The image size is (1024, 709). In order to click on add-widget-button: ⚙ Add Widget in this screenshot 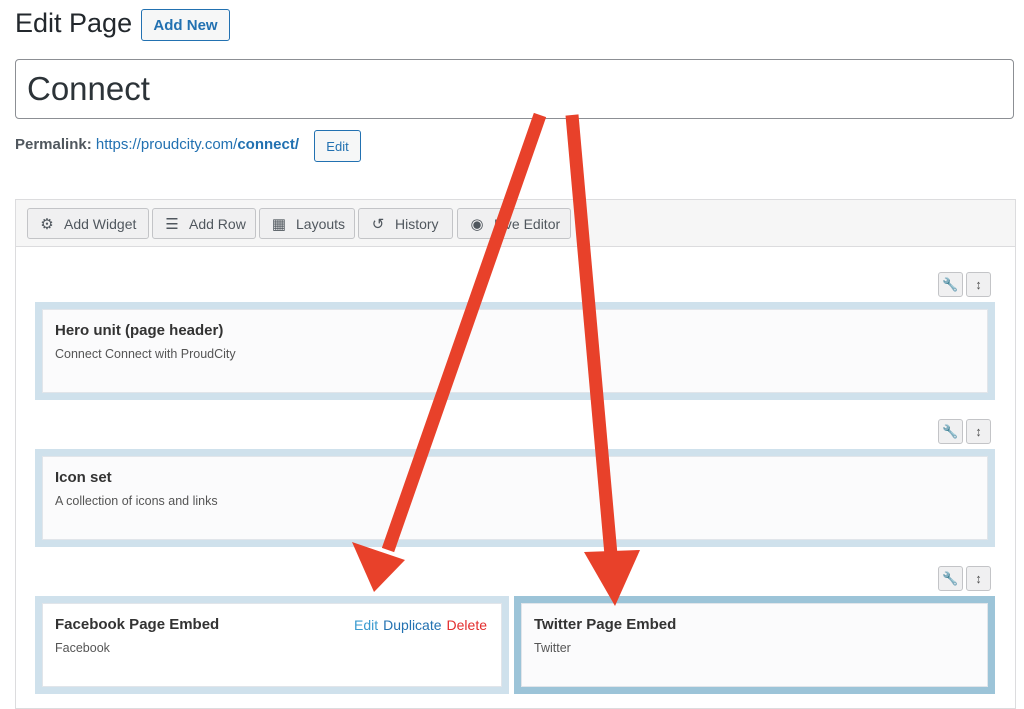, I will do `click(88, 223)`.